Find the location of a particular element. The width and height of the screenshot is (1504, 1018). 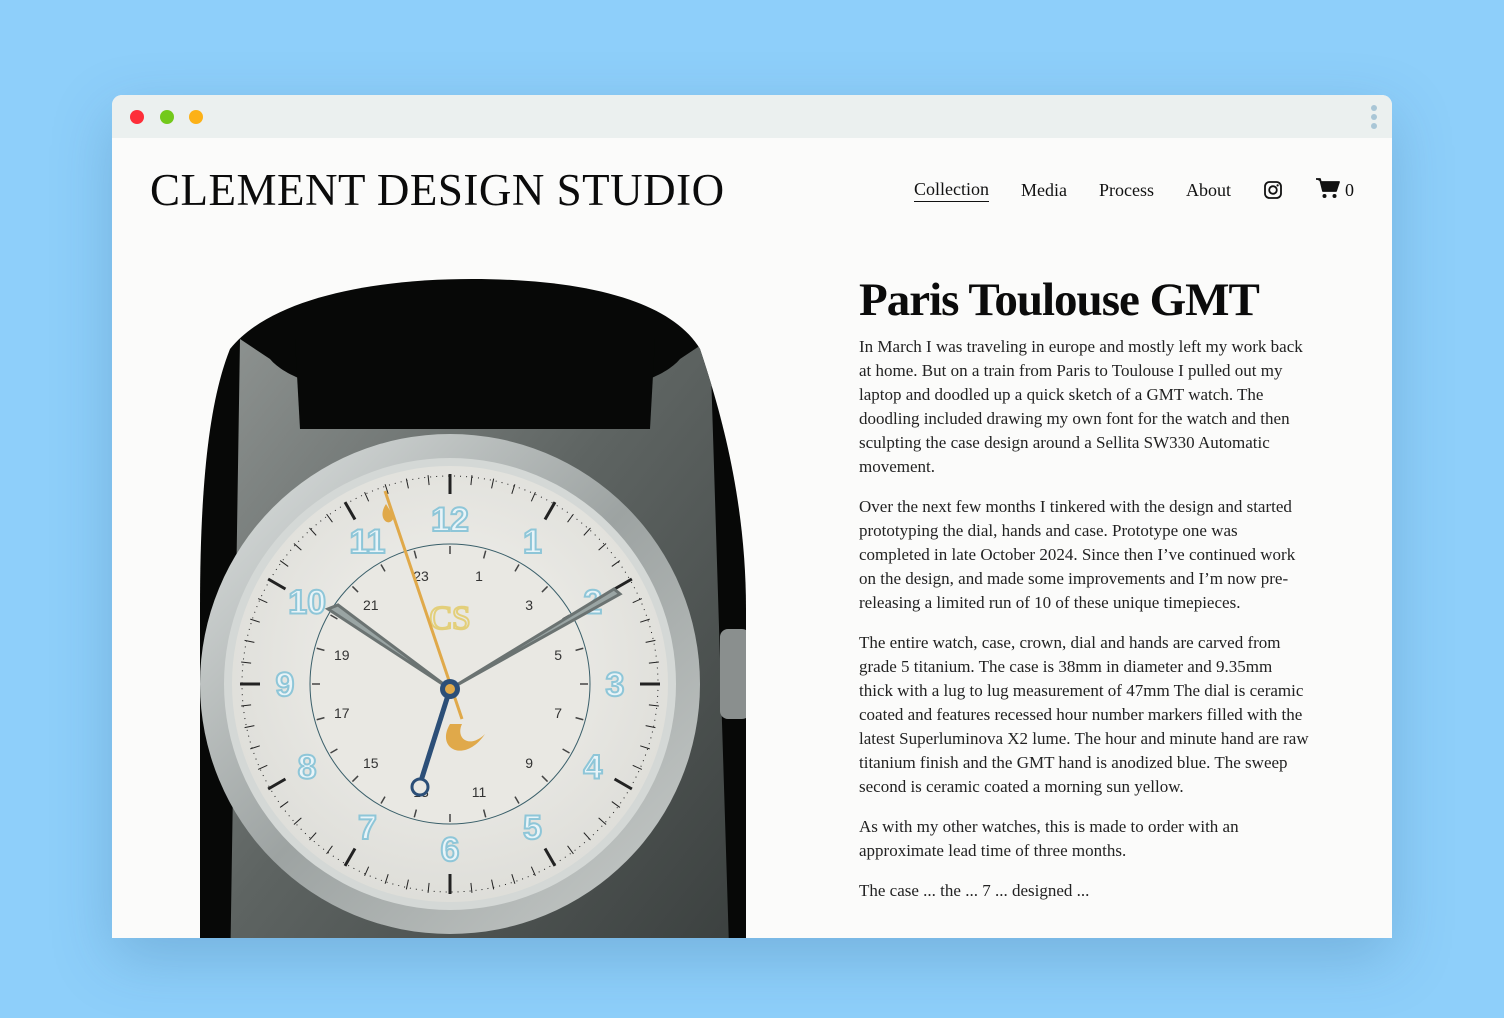

instagram-icon is located at coordinates (1273, 190).